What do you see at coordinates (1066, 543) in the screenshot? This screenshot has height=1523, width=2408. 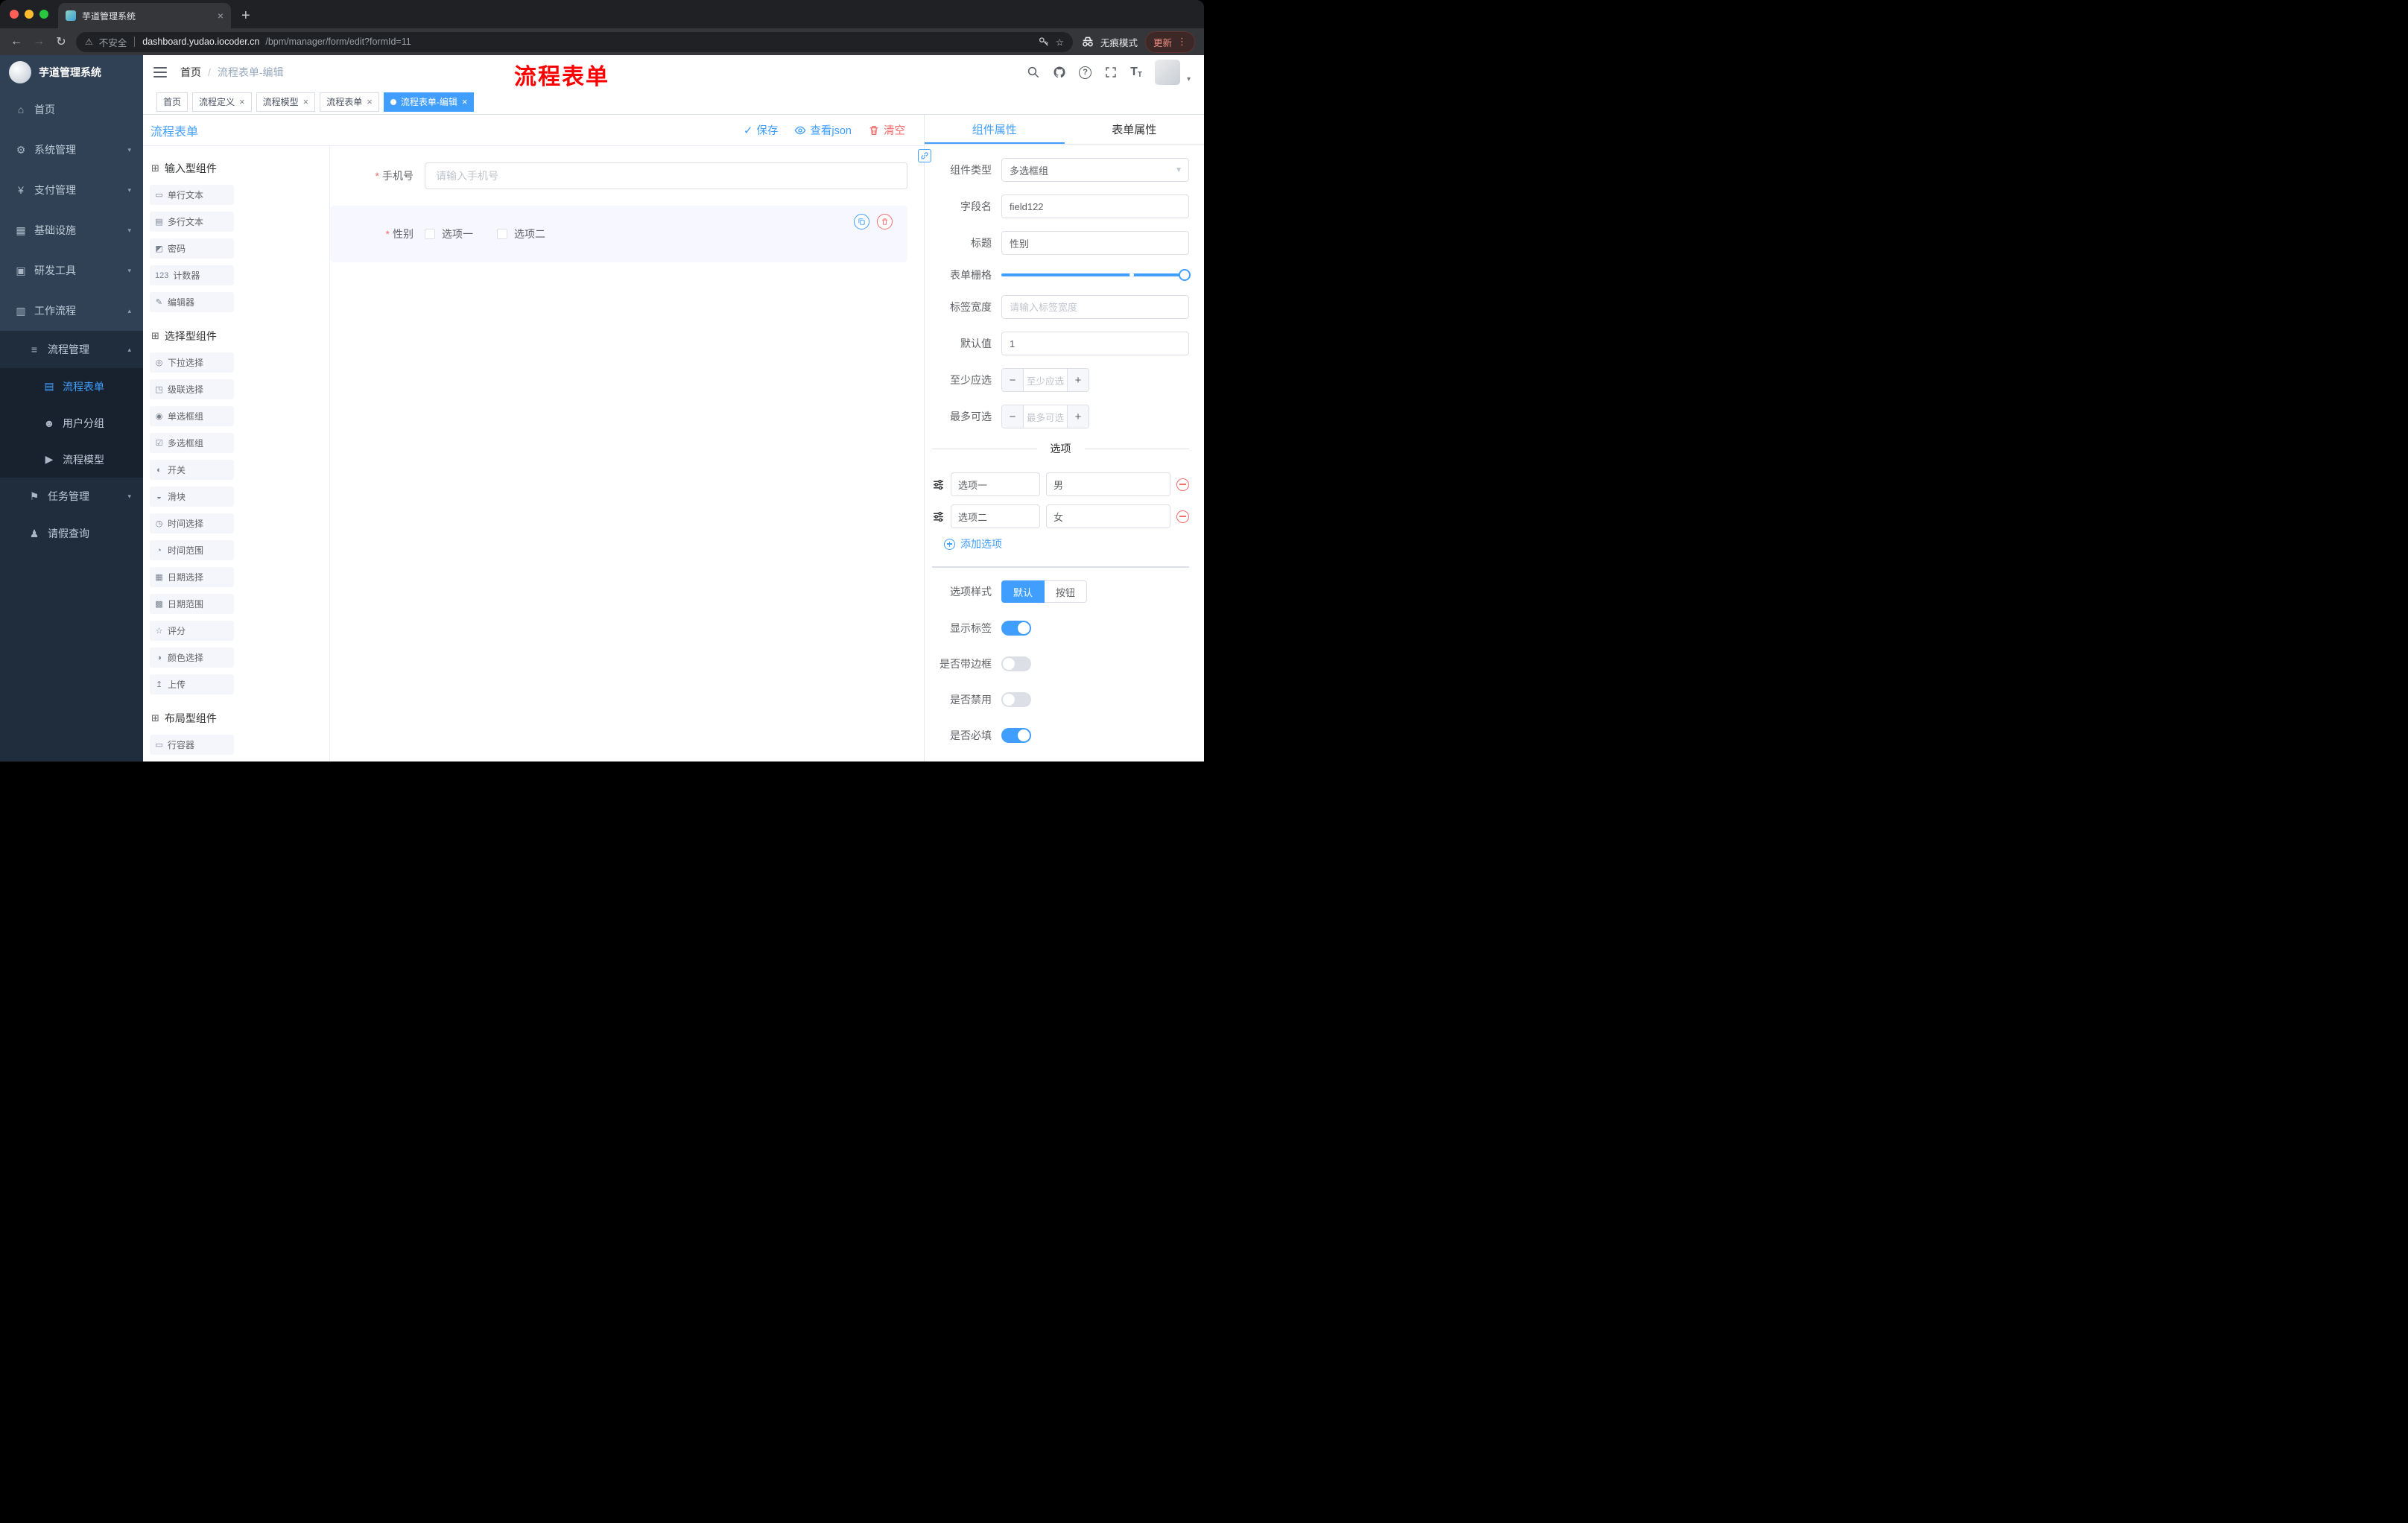 I see `add-option-link: 添加选项` at bounding box center [1066, 543].